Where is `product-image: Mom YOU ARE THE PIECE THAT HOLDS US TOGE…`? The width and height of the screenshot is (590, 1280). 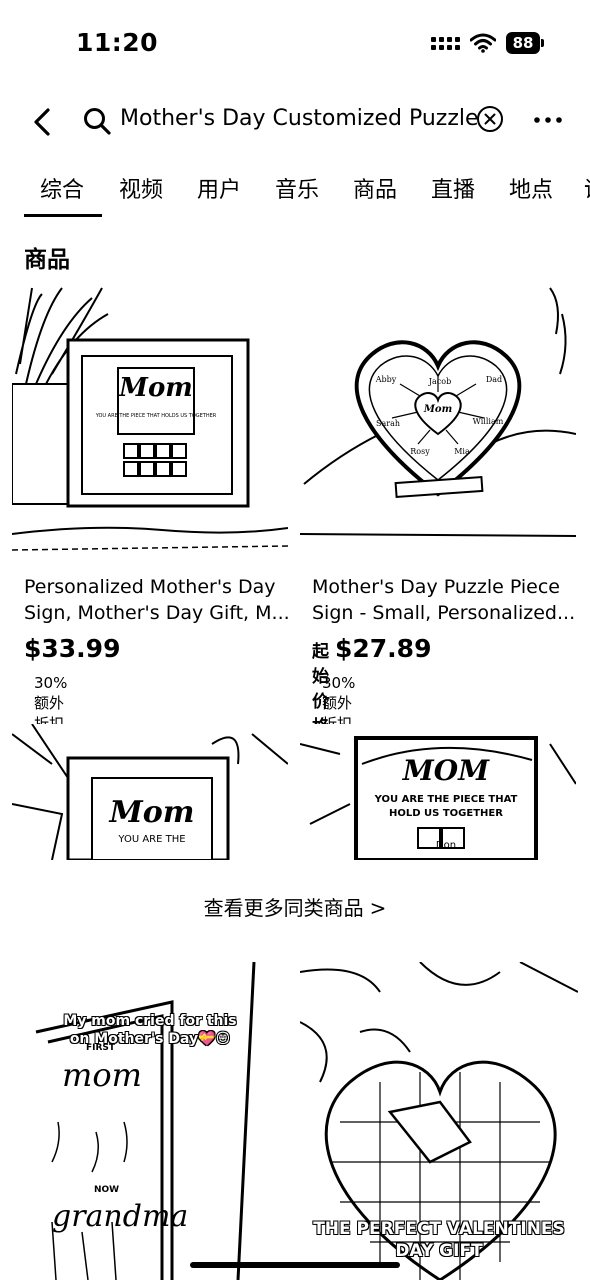
product-image: Mom YOU ARE THE PIECE THAT HOLDS US TOGE… is located at coordinates (150, 422).